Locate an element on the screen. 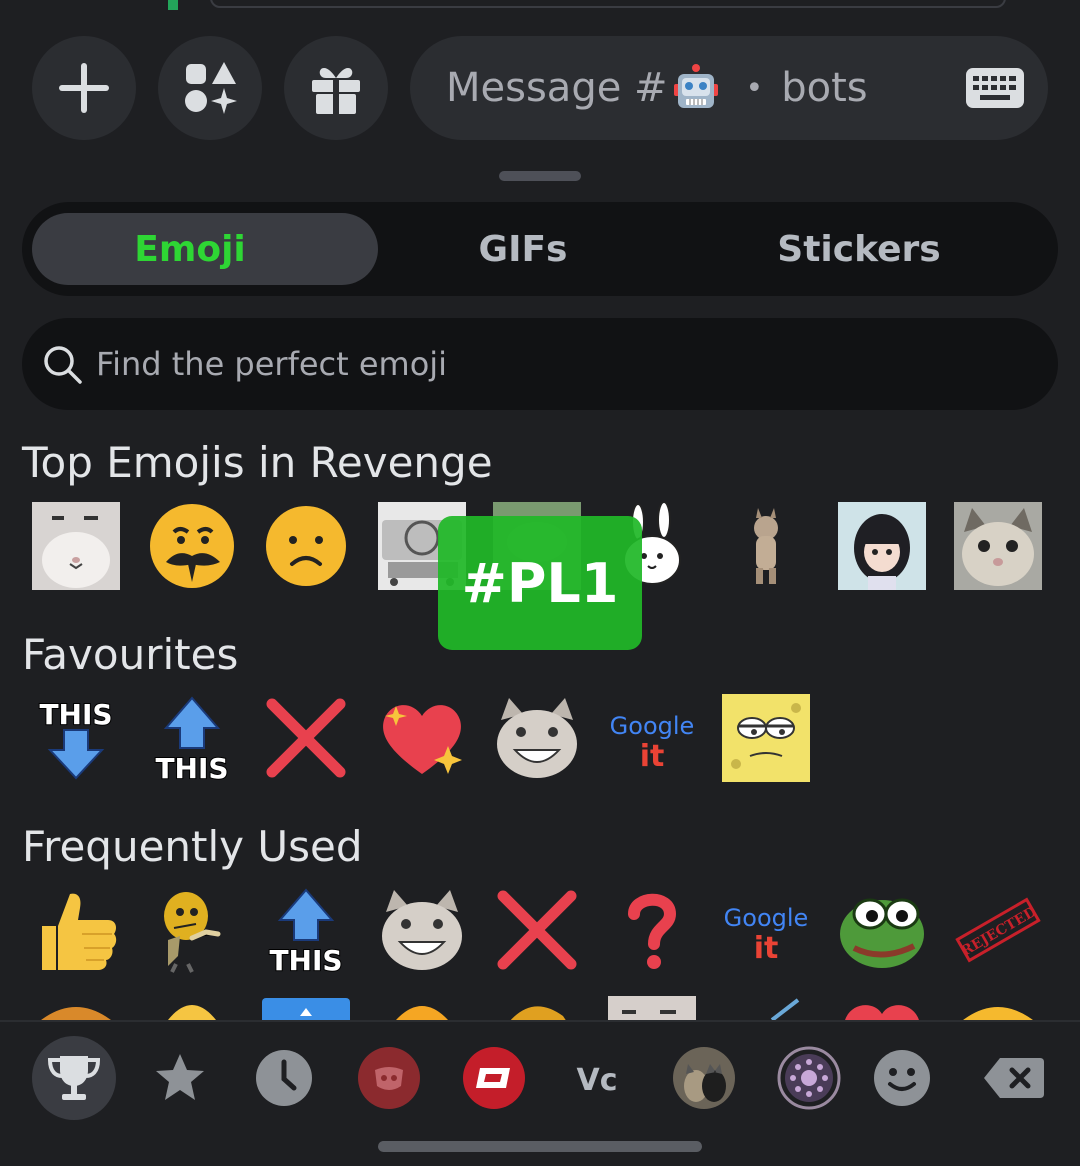  top-strip is located at coordinates (540, 6).